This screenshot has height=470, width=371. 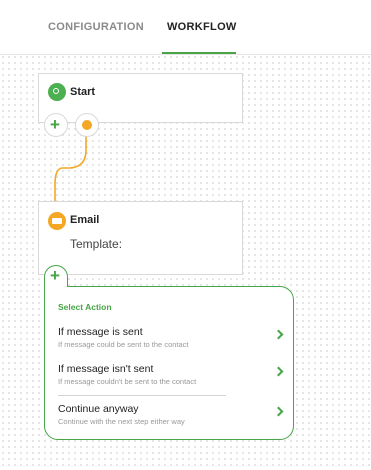 What do you see at coordinates (140, 238) in the screenshot?
I see `email-node: Email Template:` at bounding box center [140, 238].